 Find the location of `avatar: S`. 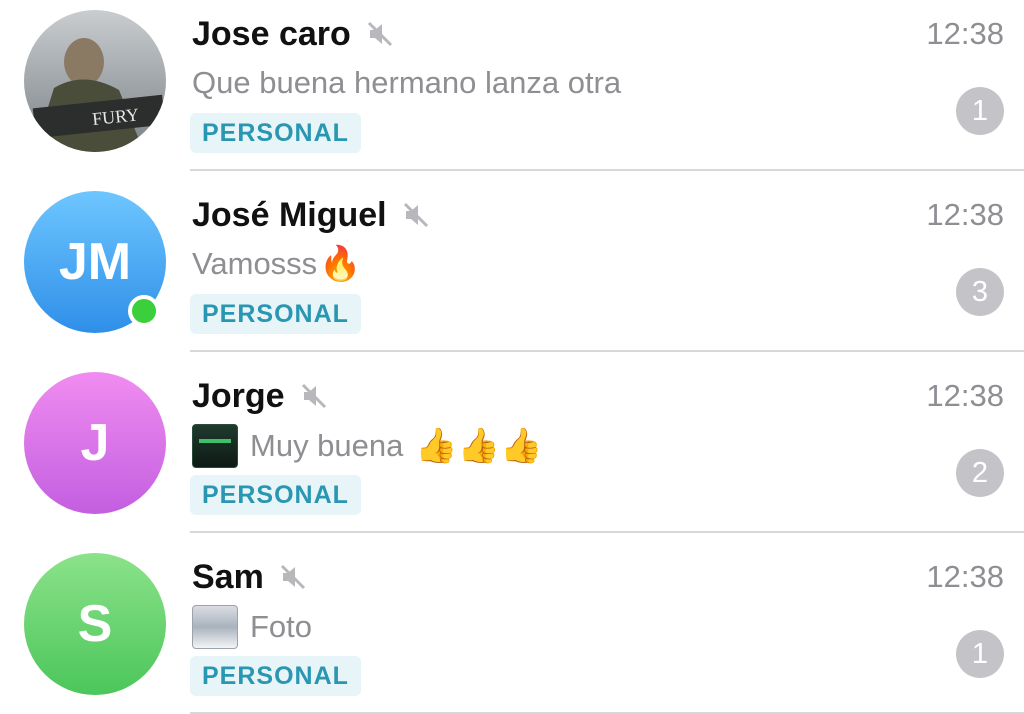

avatar: S is located at coordinates (95, 624).